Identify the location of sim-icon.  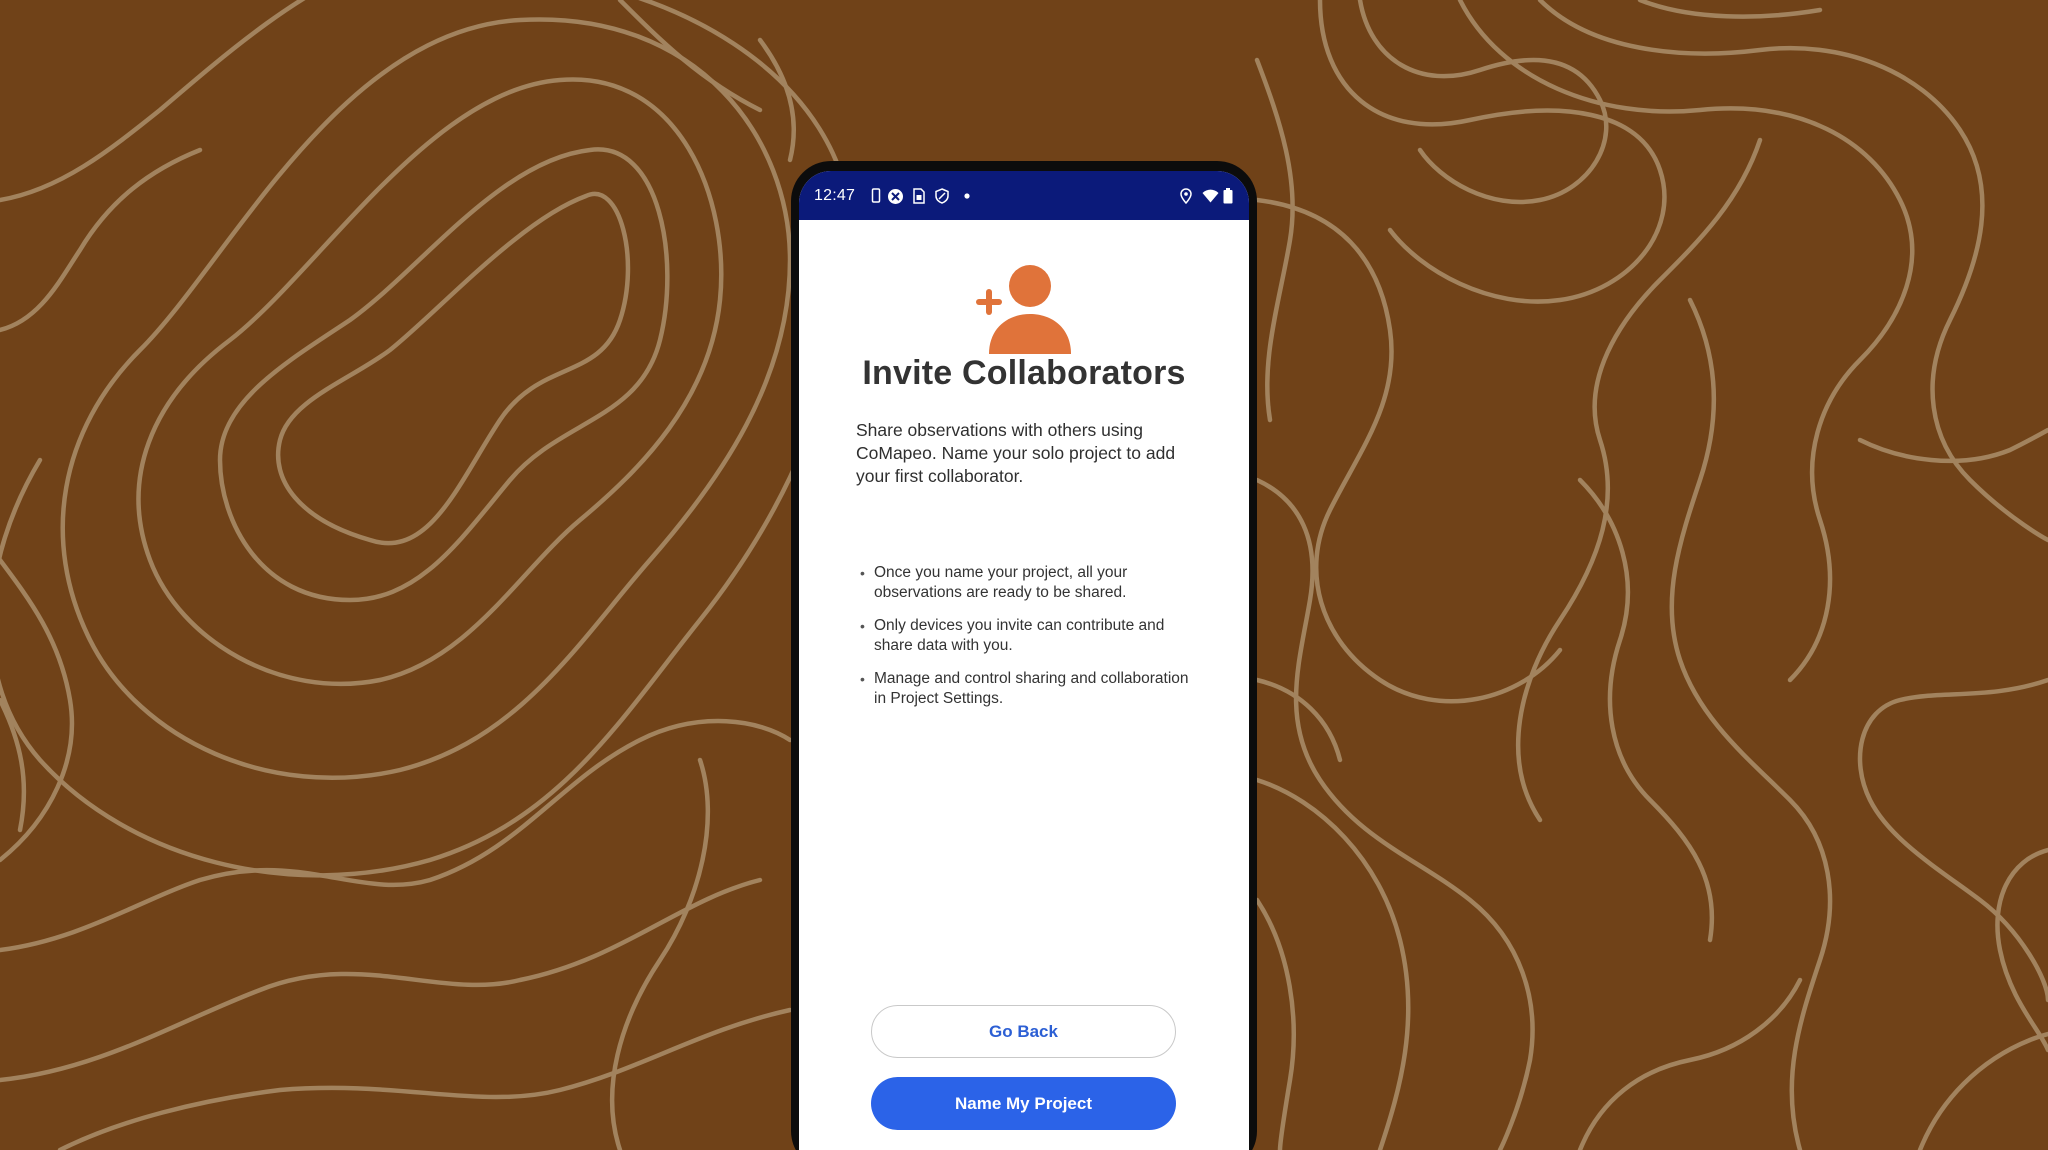
(919, 196).